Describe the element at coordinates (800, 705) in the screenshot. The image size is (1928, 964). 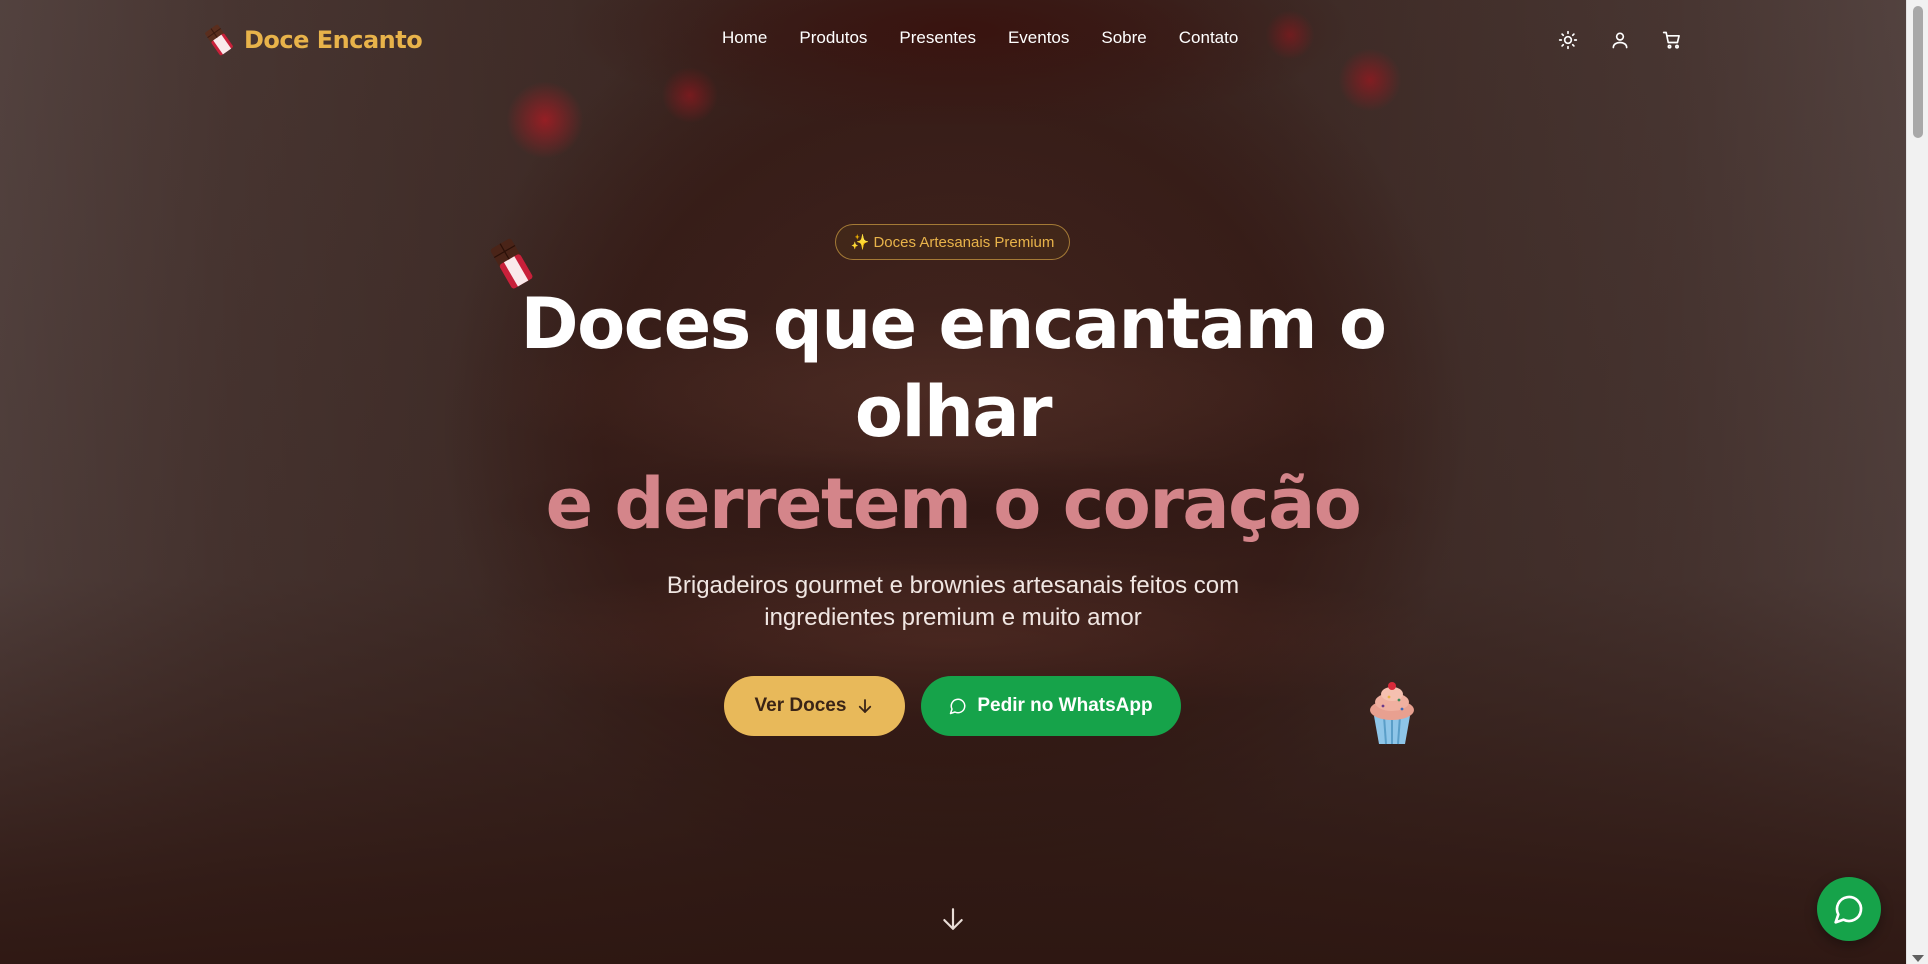
I see `ver-doces-label: Ver Doces` at that location.